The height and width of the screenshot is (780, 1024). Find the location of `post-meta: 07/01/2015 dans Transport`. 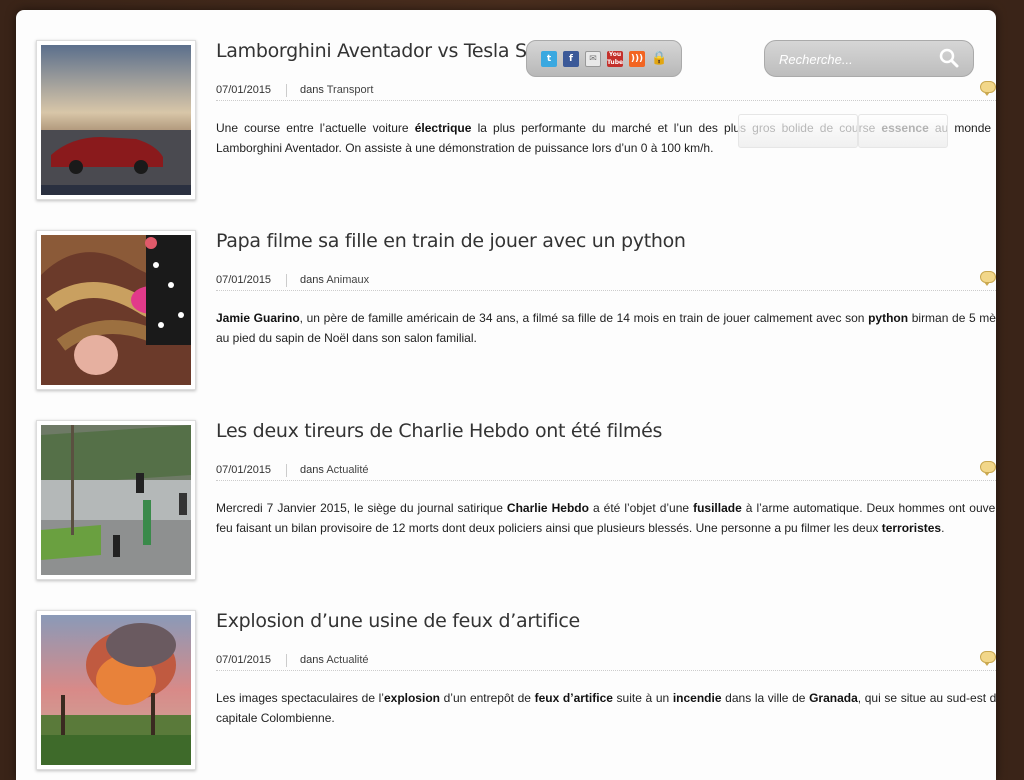

post-meta: 07/01/2015 dans Transport is located at coordinates (606, 91).